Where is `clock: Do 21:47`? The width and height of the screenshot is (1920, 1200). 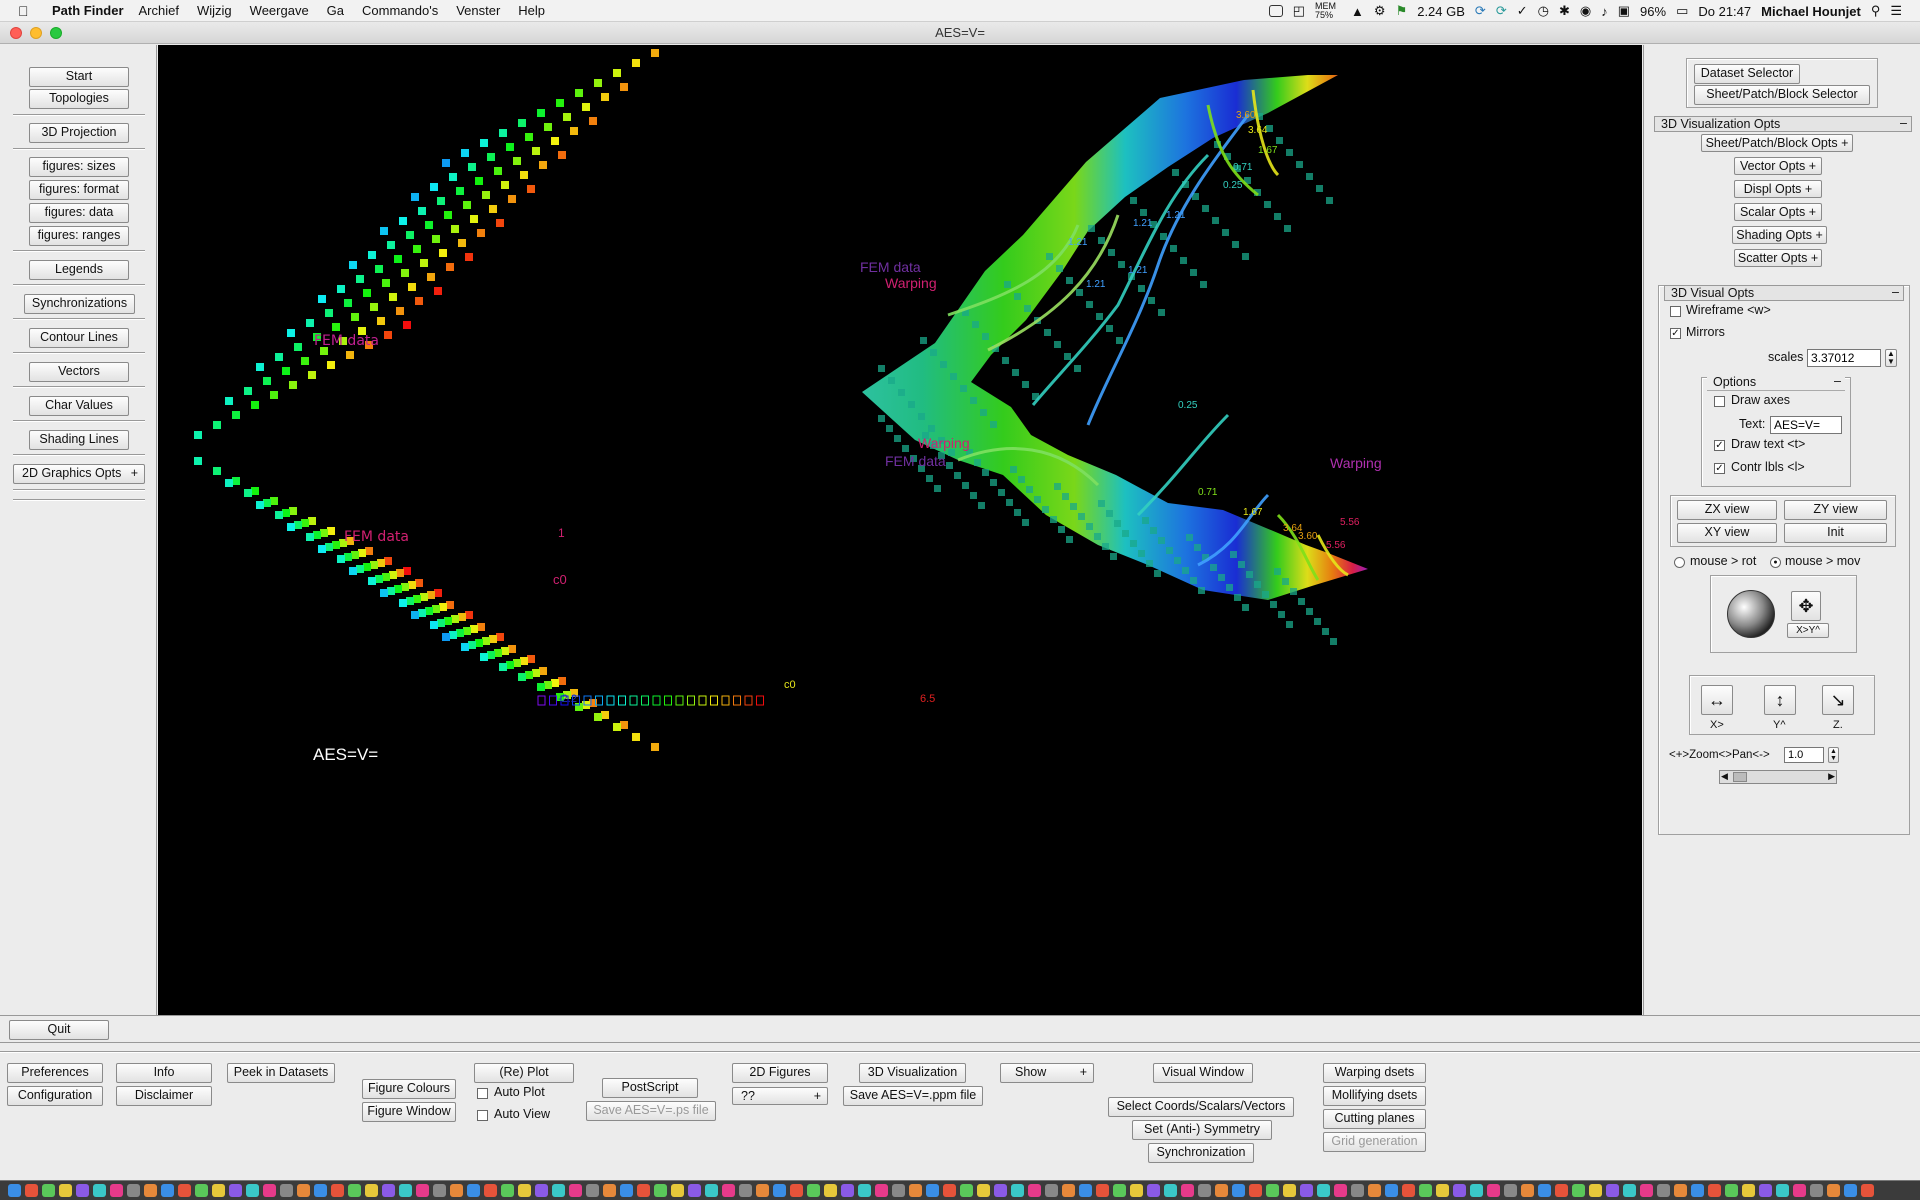 clock: Do 21:47 is located at coordinates (1724, 11).